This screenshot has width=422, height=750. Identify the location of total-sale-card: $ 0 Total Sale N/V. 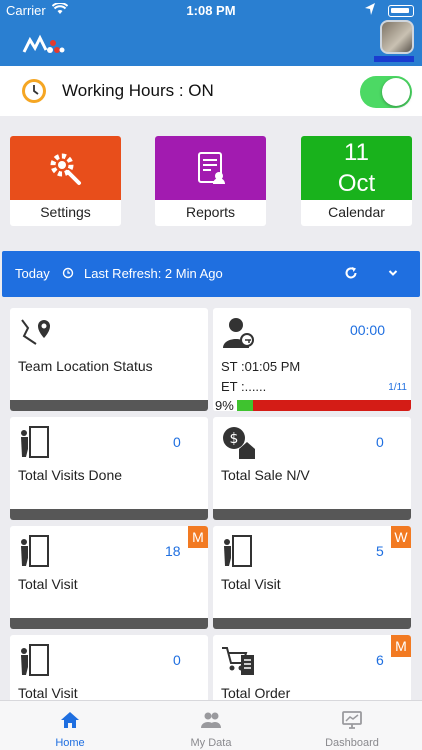
(312, 468).